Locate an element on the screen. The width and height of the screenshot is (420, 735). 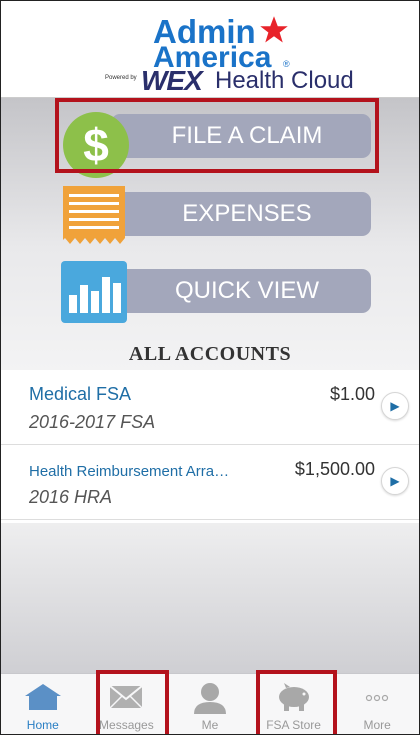
account-name: Medical FSA is located at coordinates (80, 394).